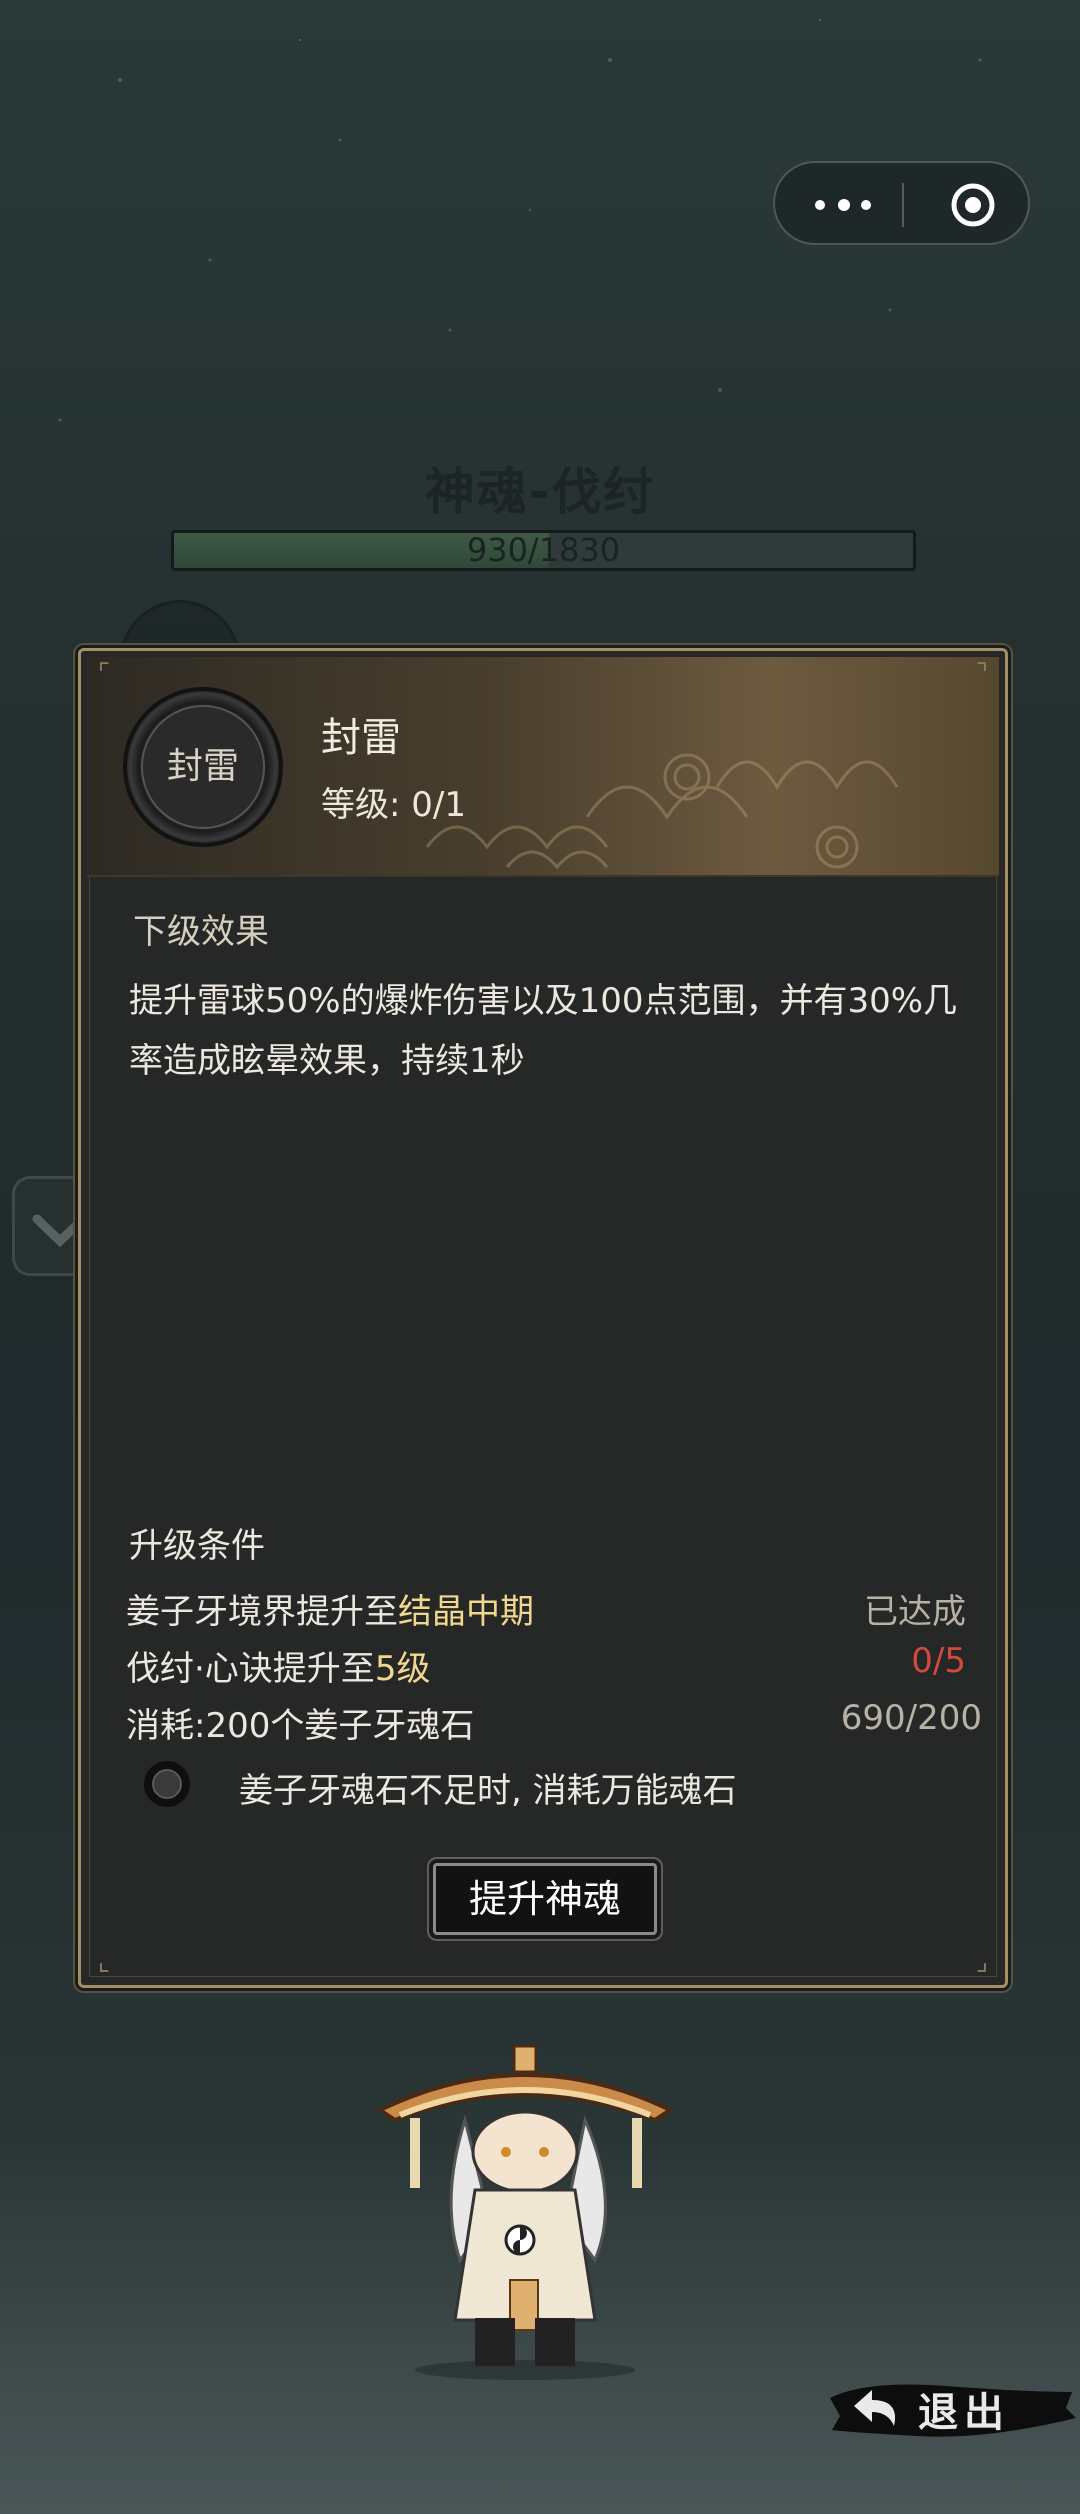 This screenshot has width=1080, height=2514. I want to click on condition-text: 伐纣·心诀提升至, so click(250, 1669).